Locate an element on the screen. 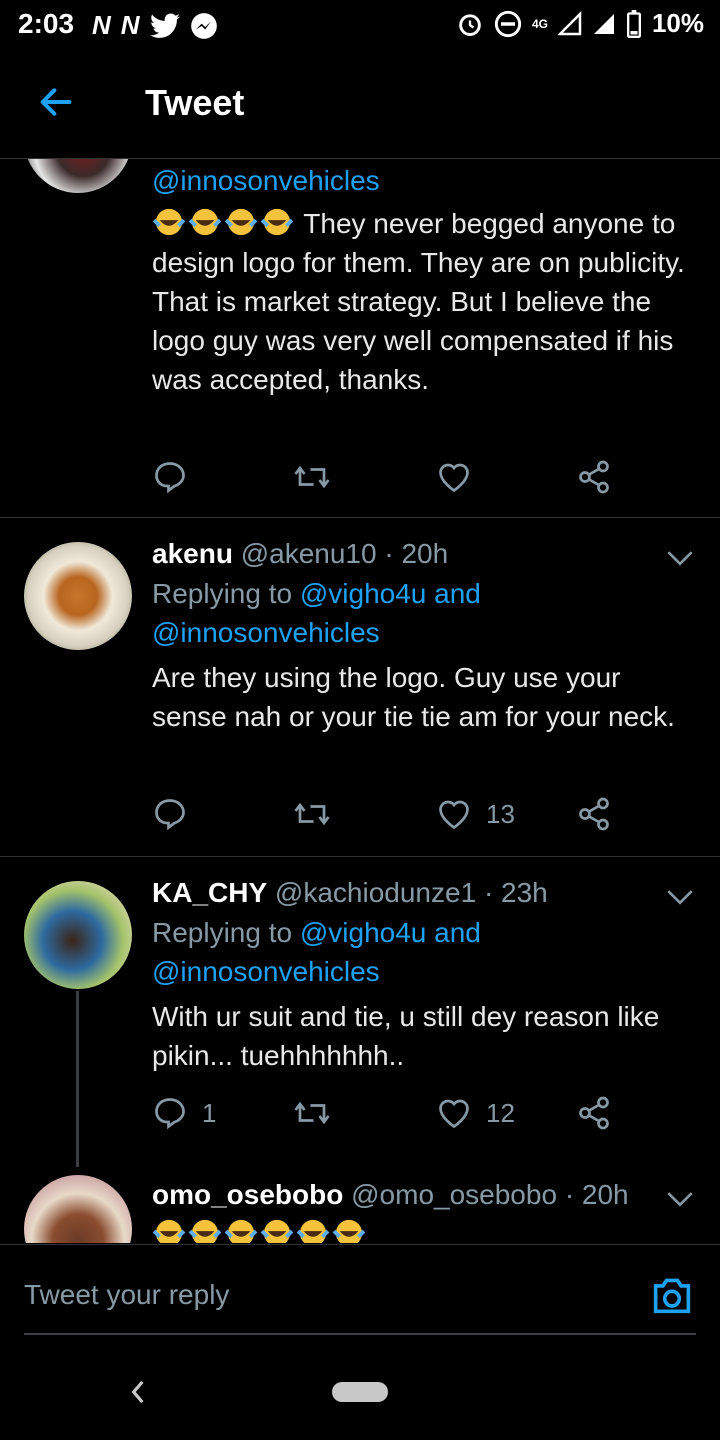 This screenshot has width=720, height=1440. network-type: 4G is located at coordinates (539, 23).